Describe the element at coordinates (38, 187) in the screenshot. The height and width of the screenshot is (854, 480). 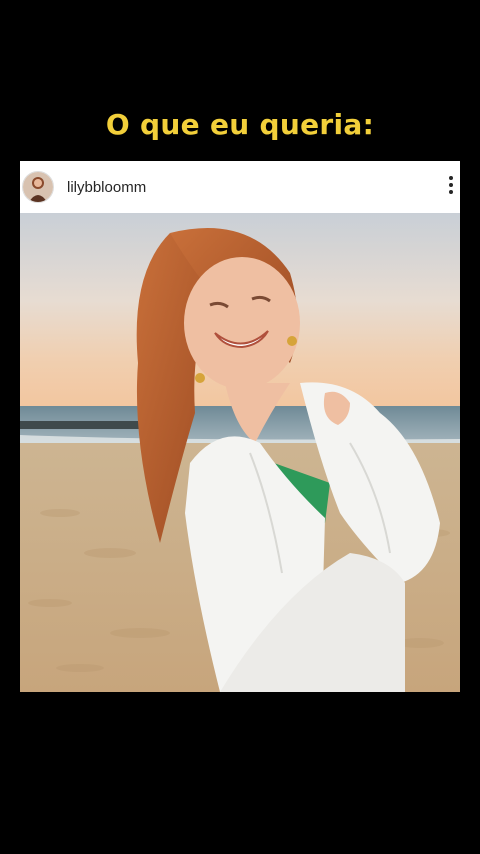
I see `profile-avatar-icon` at that location.